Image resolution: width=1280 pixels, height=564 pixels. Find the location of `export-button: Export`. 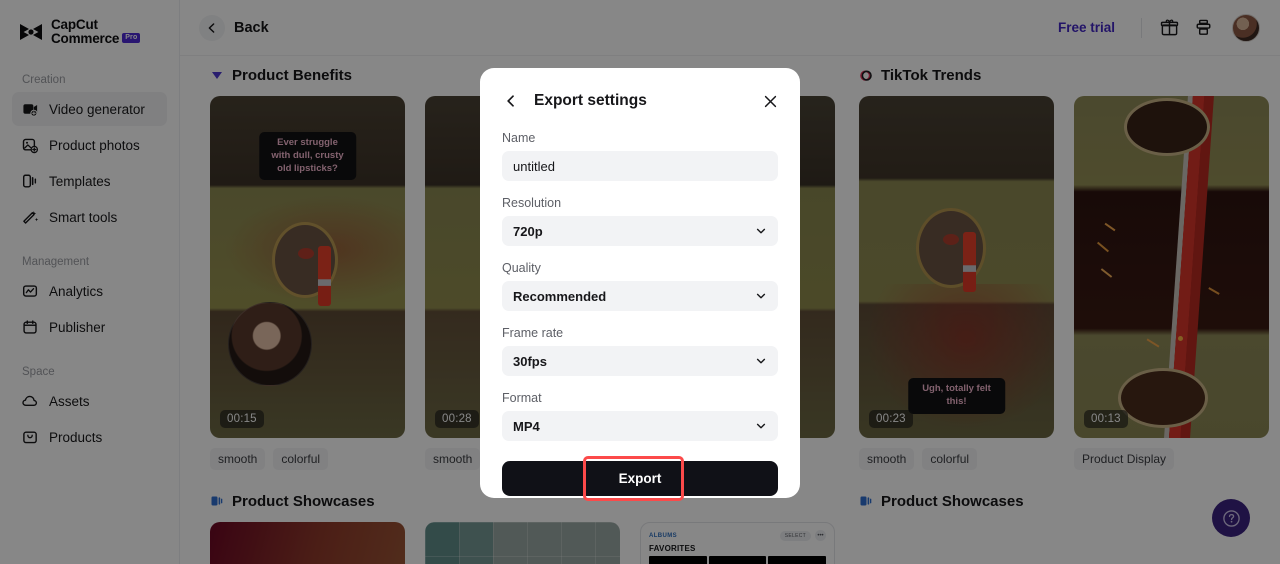

export-button: Export is located at coordinates (640, 478).